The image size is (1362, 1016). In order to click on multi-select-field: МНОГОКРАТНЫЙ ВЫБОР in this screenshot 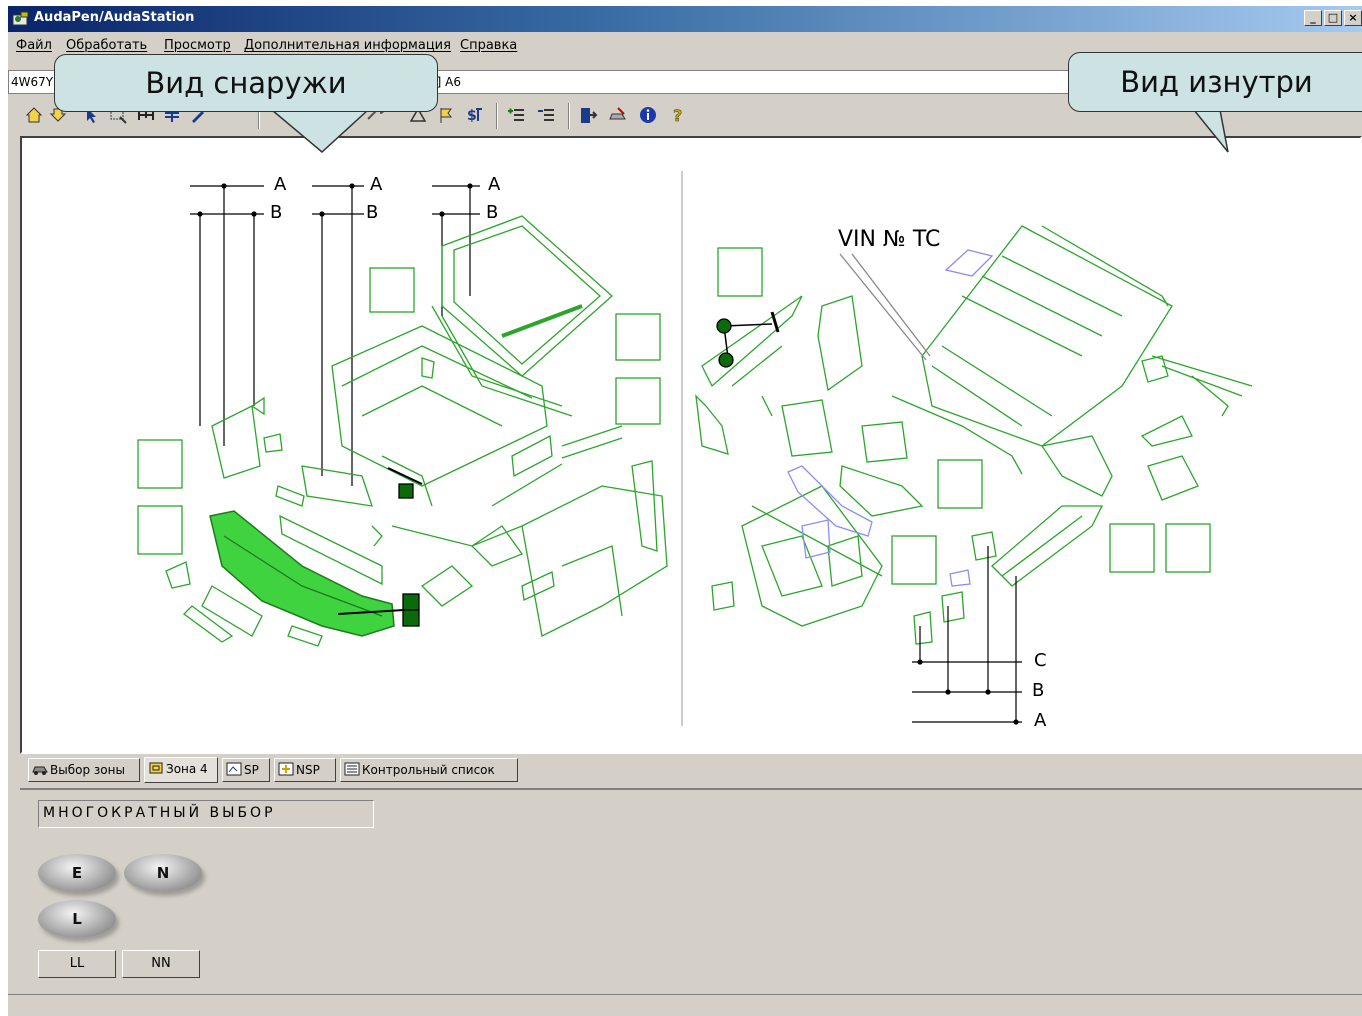, I will do `click(206, 814)`.